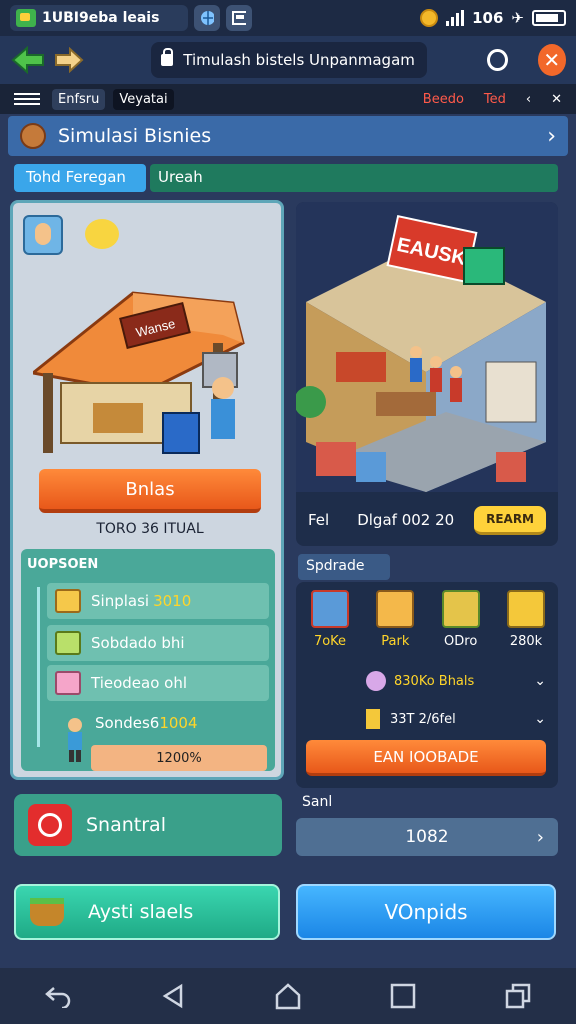  Describe the element at coordinates (461, 641) in the screenshot. I see `shop-item-label: ODro` at that location.